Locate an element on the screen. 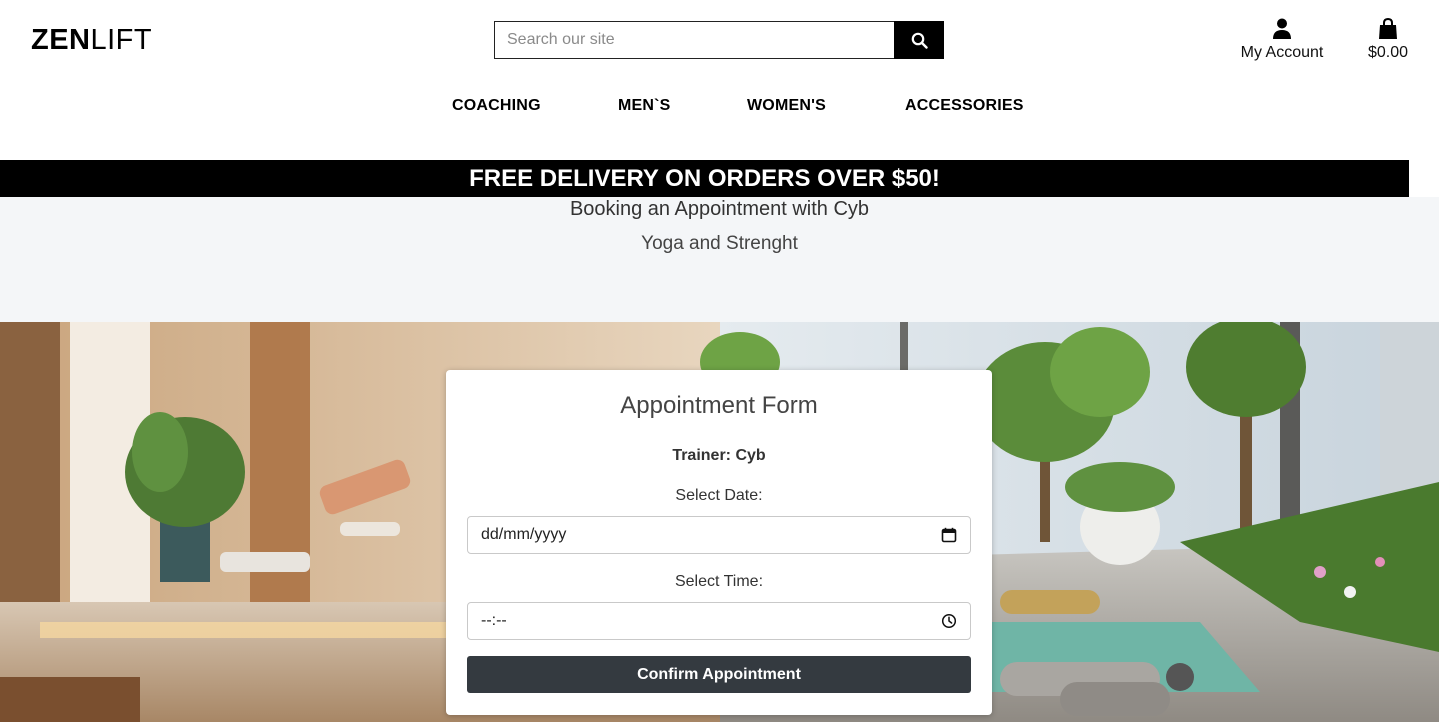 The height and width of the screenshot is (722, 1439). search-icon is located at coordinates (919, 40).